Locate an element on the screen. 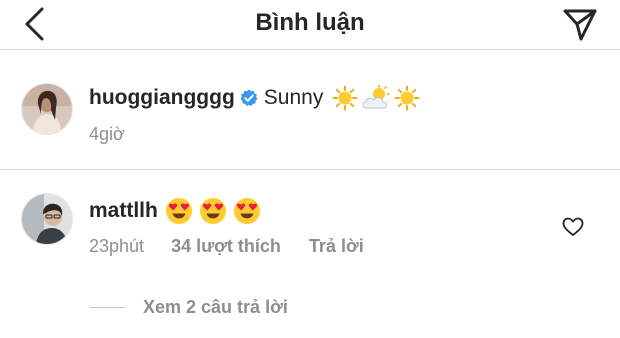 This screenshot has width=620, height=338. view-replies-button: Xem 2 câu trả lời is located at coordinates (189, 307).